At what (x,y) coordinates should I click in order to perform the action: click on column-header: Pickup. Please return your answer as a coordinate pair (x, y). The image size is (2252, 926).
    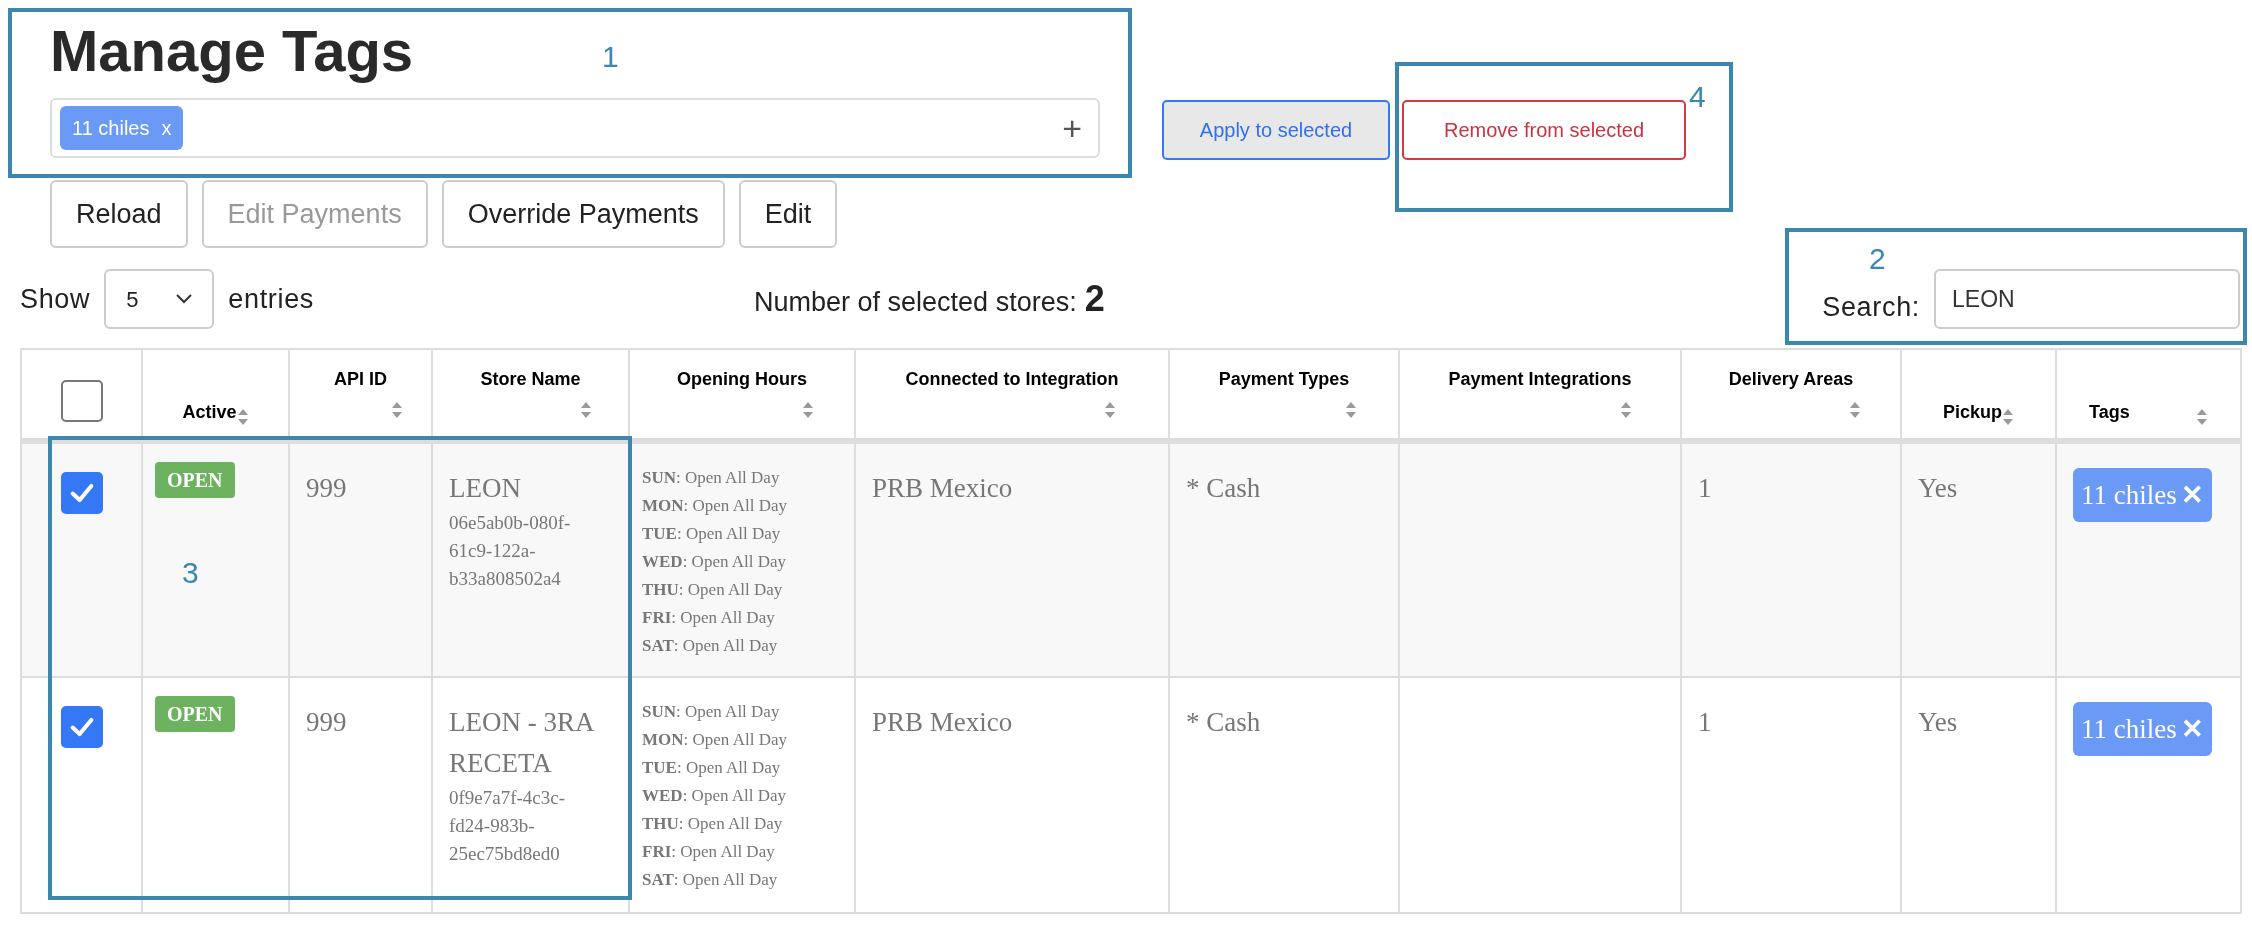
    Looking at the image, I should click on (1972, 412).